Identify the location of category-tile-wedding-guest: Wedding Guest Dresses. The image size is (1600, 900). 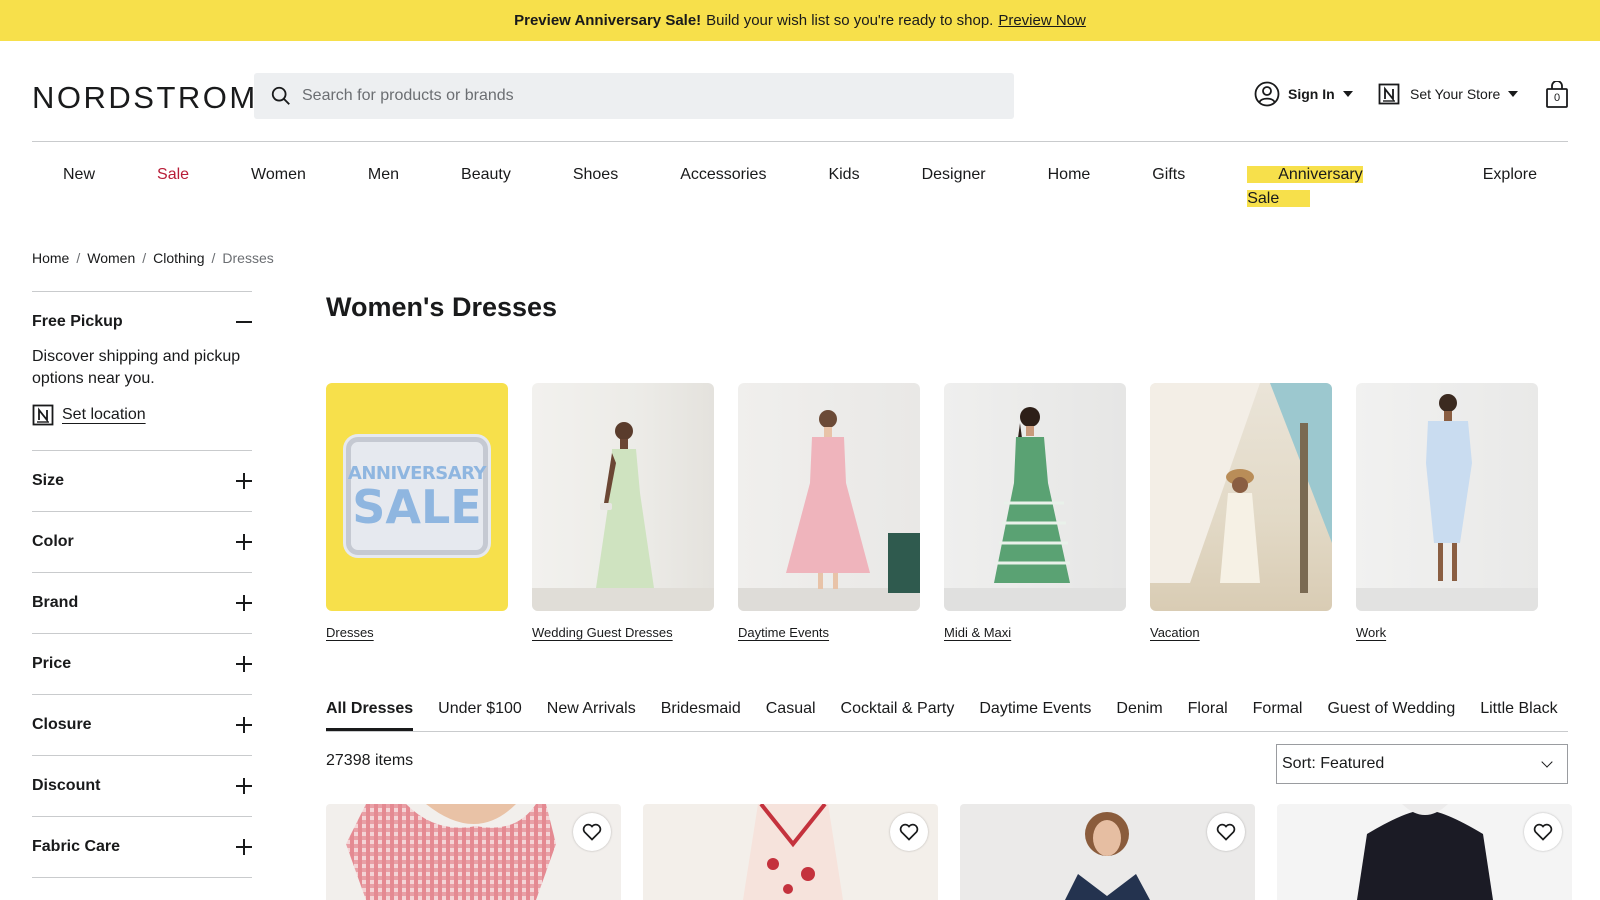
(623, 511).